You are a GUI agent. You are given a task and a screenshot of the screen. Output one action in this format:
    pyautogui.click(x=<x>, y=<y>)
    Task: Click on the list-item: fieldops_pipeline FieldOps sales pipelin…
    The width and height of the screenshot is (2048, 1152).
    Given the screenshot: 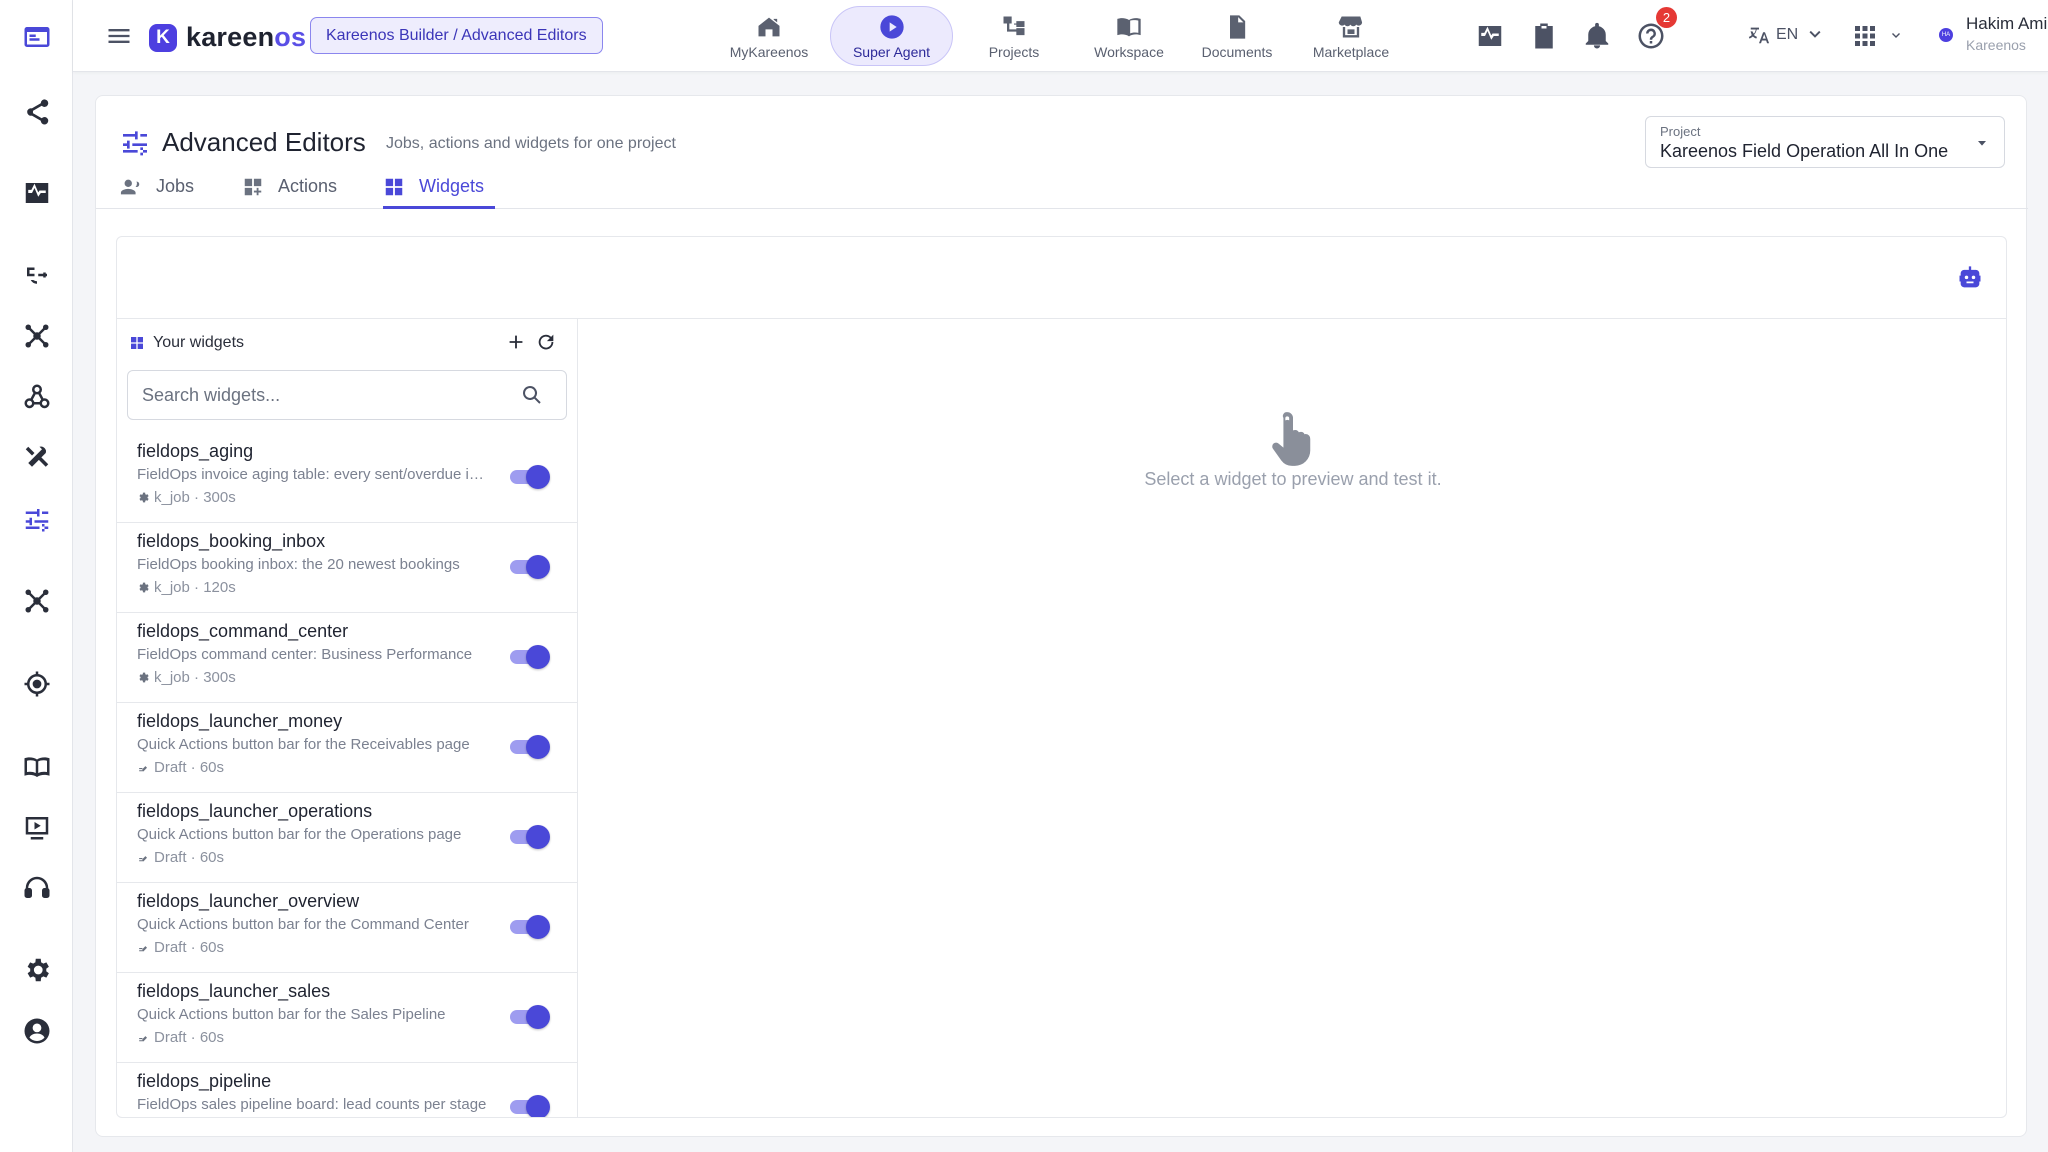 What is the action you would take?
    pyautogui.click(x=347, y=1090)
    